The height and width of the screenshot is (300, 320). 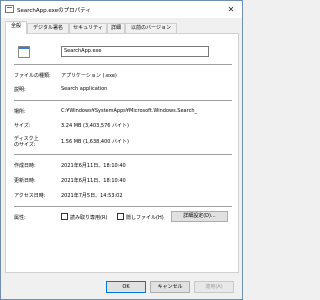 What do you see at coordinates (126, 287) in the screenshot?
I see `ok-button: OK` at bounding box center [126, 287].